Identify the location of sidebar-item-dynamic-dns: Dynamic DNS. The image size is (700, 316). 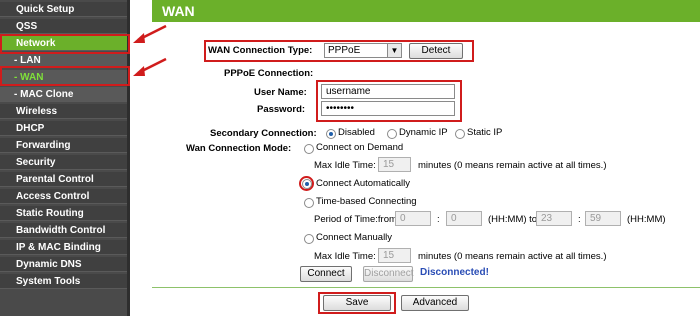
(63, 264).